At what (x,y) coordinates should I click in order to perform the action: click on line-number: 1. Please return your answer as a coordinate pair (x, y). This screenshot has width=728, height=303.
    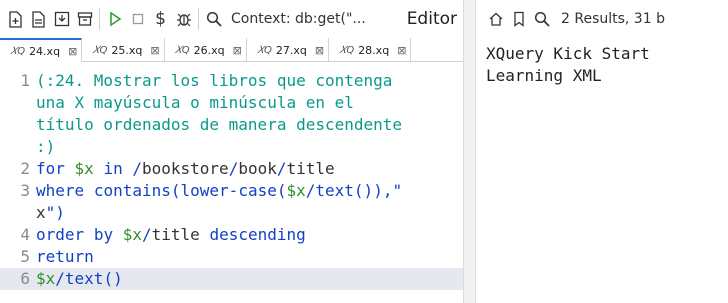
    Looking at the image, I should click on (25, 80).